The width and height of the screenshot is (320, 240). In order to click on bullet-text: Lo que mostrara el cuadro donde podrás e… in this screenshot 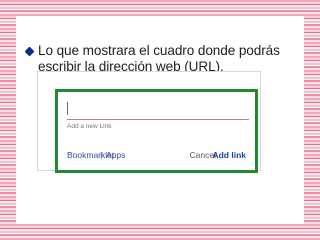, I will do `click(159, 58)`.